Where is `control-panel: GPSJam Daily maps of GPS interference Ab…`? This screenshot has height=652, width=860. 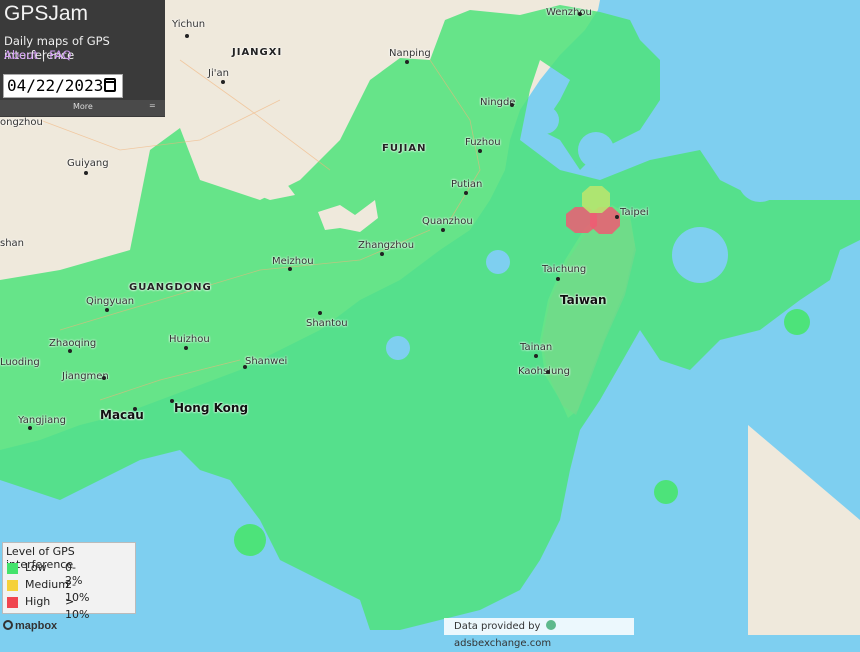 control-panel: GPSJam Daily maps of GPS interference Ab… is located at coordinates (82, 58).